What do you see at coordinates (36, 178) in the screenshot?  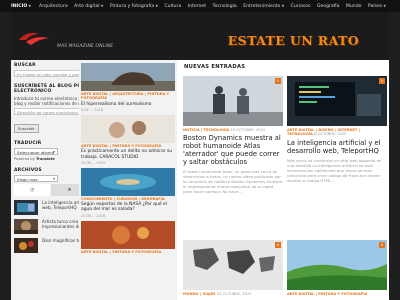 I see `archive-select: Elegir mes` at bounding box center [36, 178].